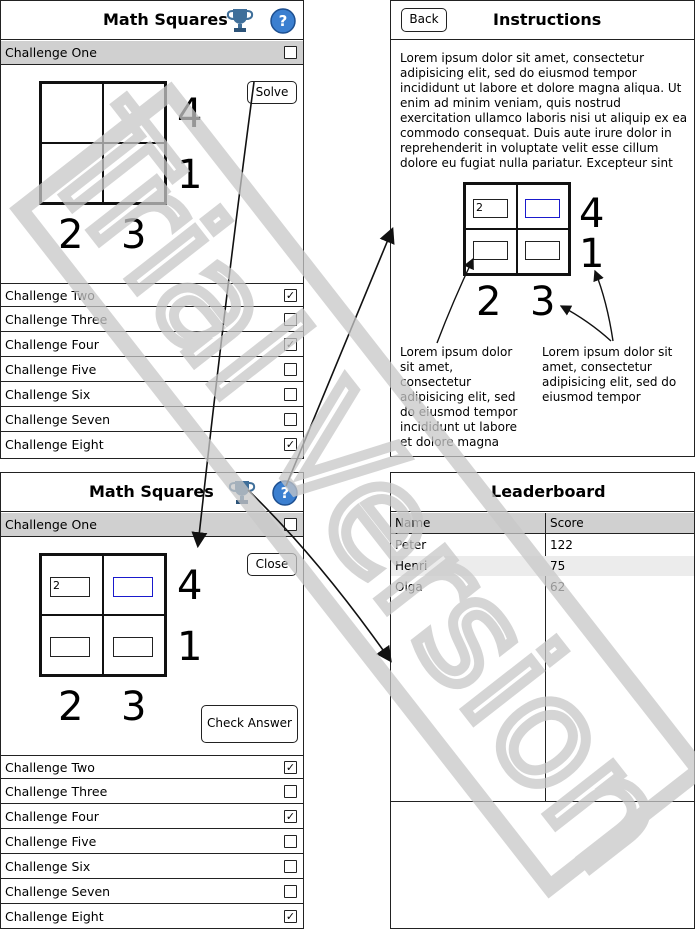 This screenshot has height=929, width=695. Describe the element at coordinates (542, 545) in the screenshot. I see `leaderboard-row: Peter 122` at that location.